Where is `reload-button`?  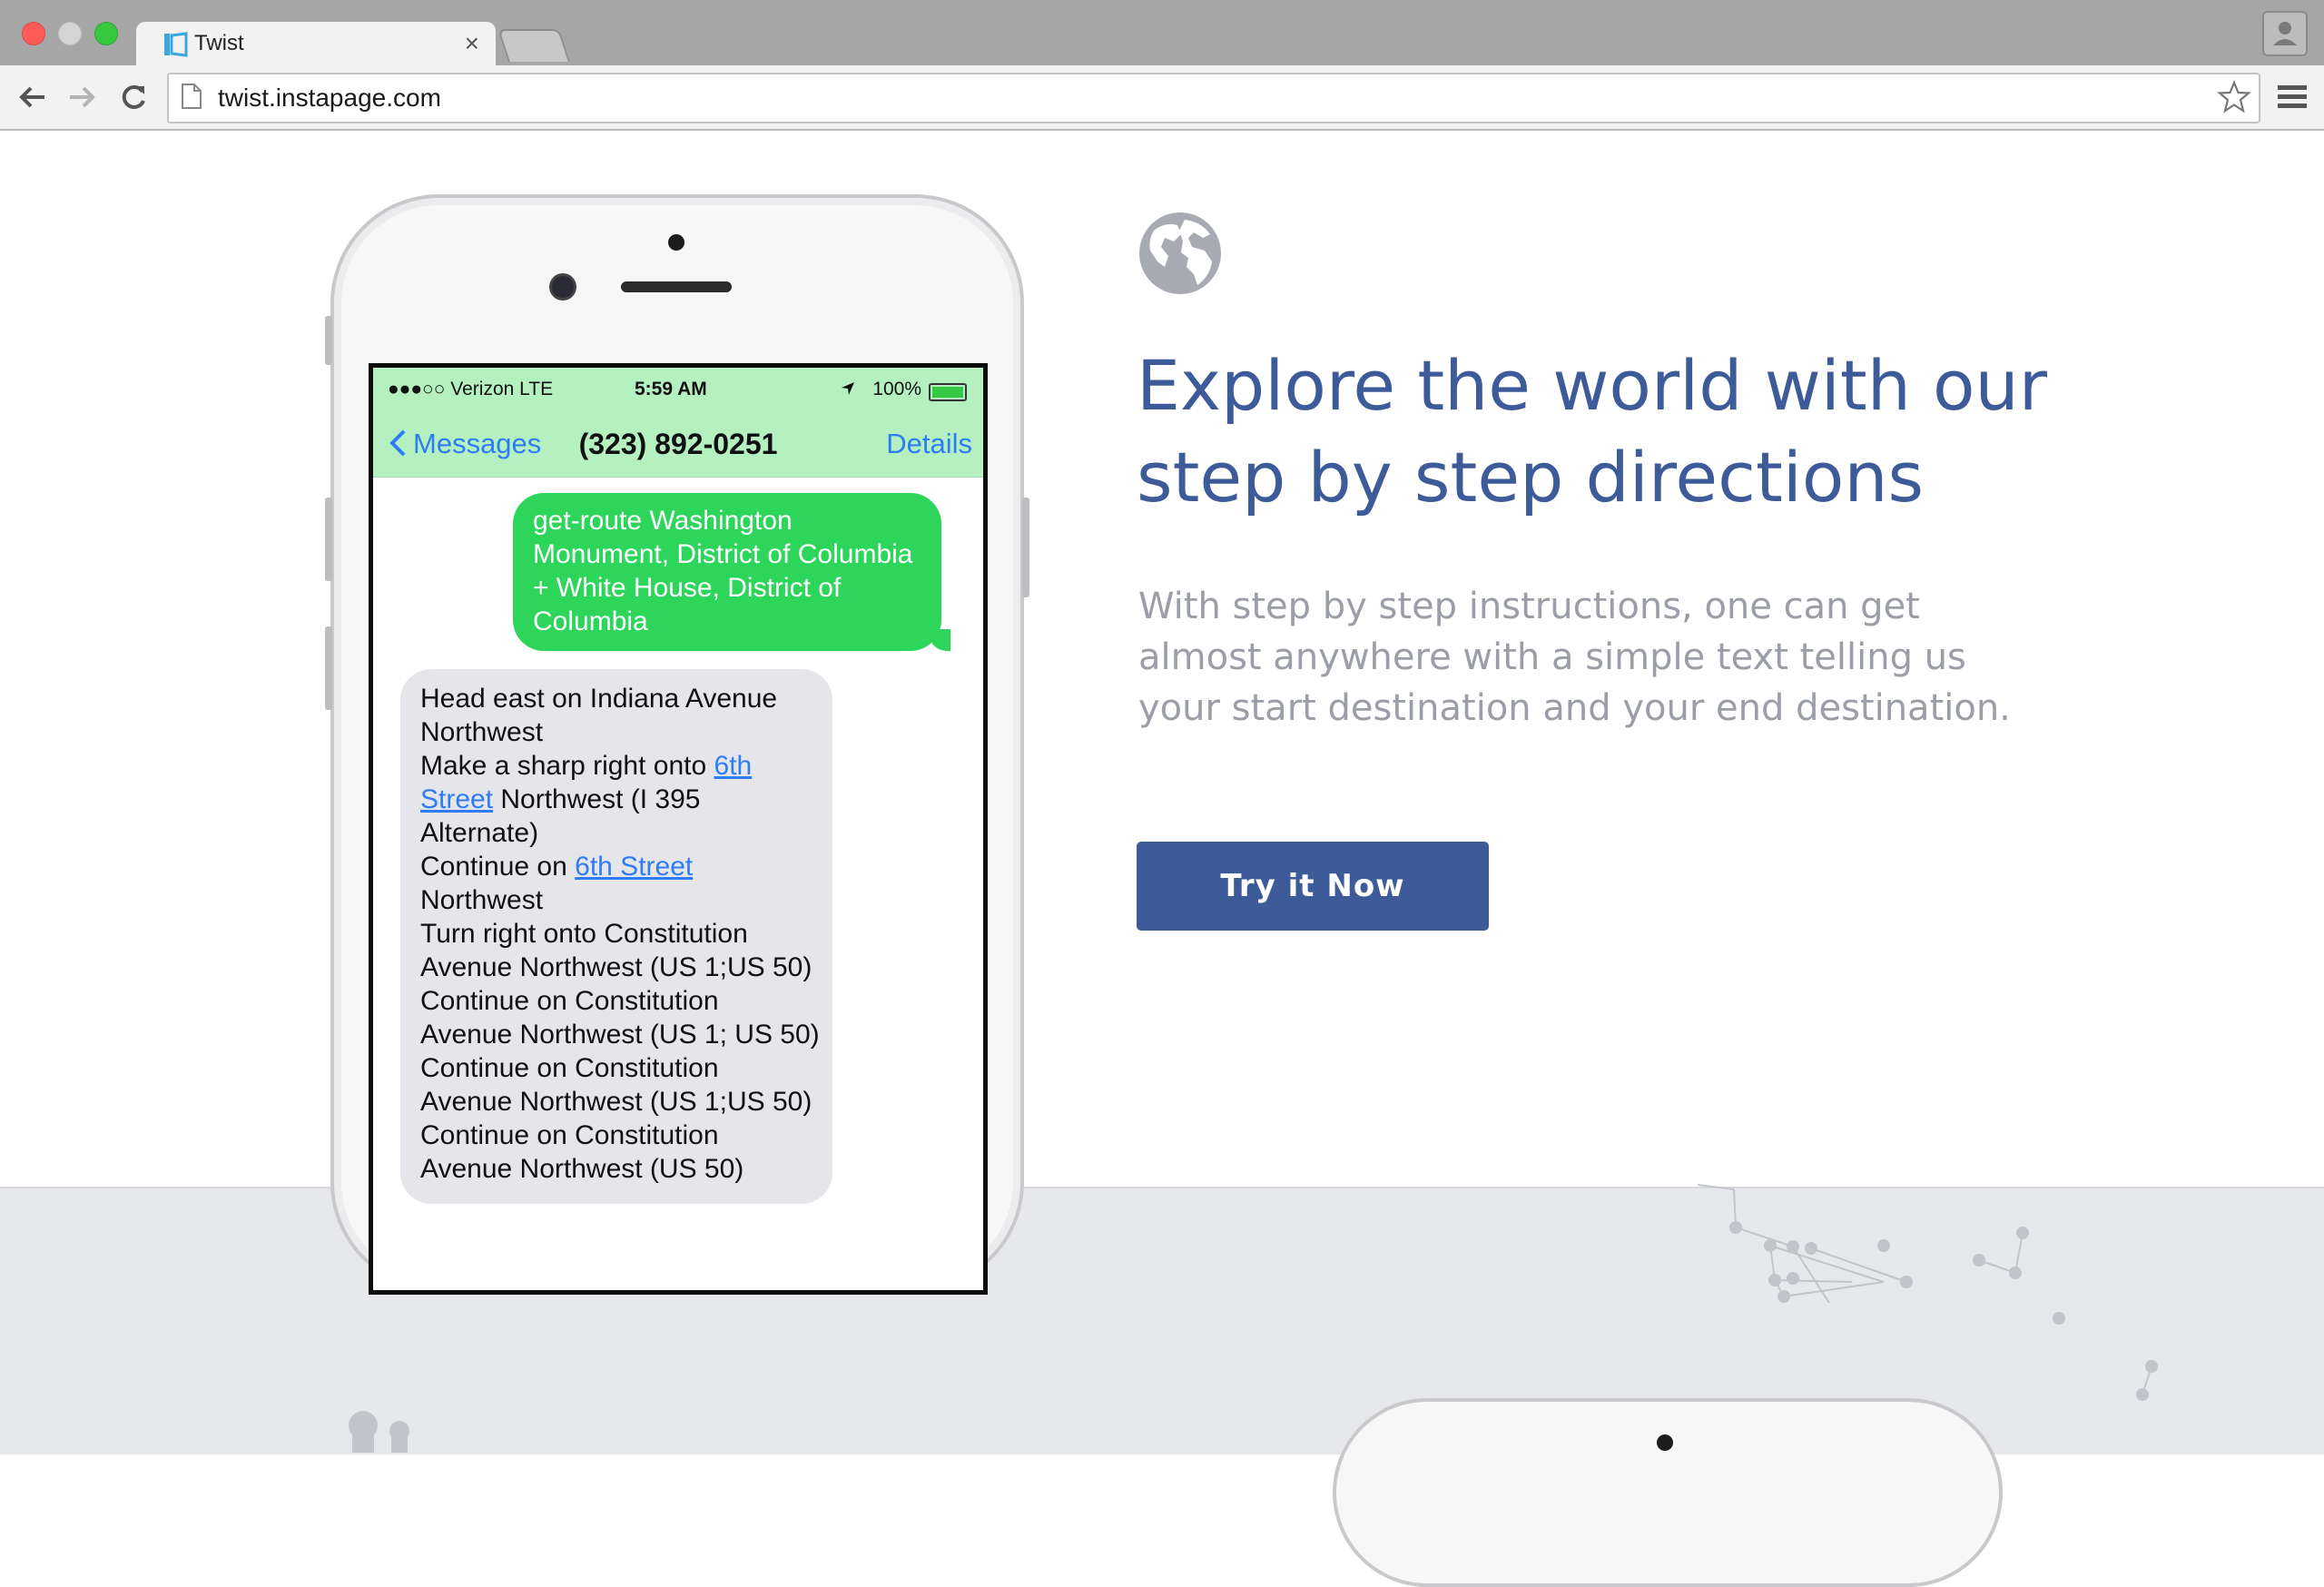
reload-button is located at coordinates (133, 97).